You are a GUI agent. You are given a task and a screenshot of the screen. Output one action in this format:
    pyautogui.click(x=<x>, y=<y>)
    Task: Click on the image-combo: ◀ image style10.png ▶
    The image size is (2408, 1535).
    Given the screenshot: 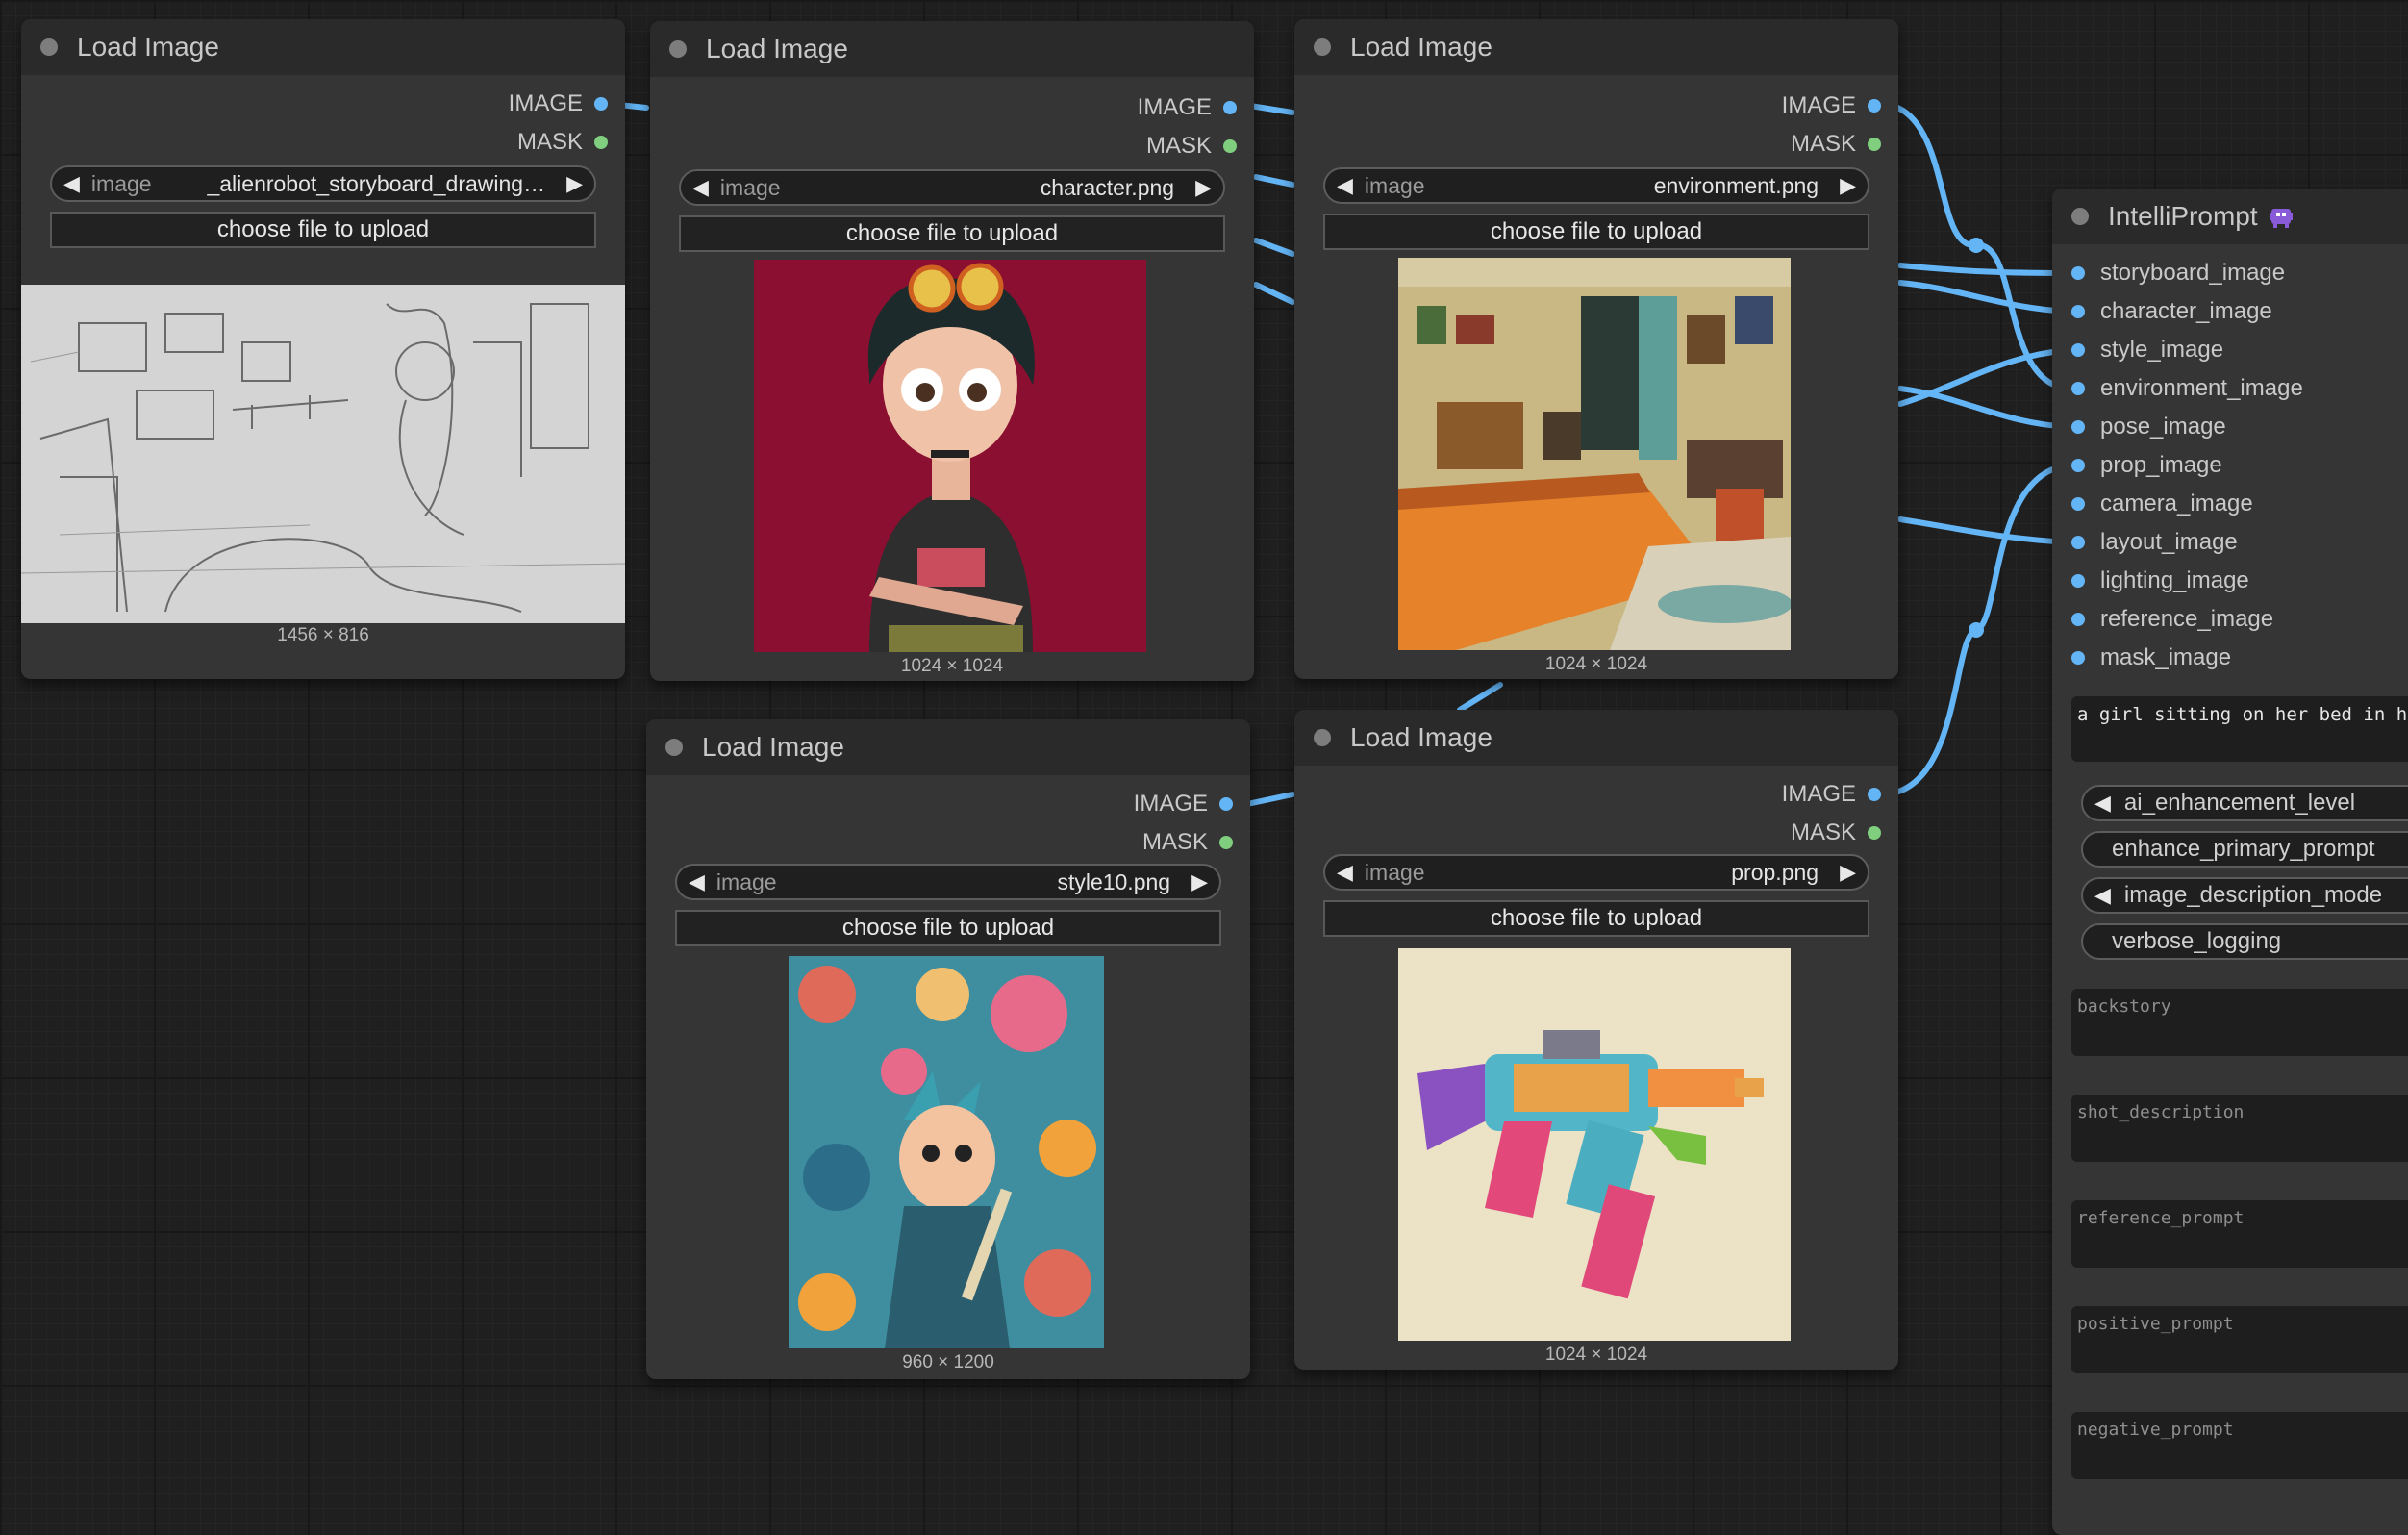 What is the action you would take?
    pyautogui.click(x=948, y=882)
    